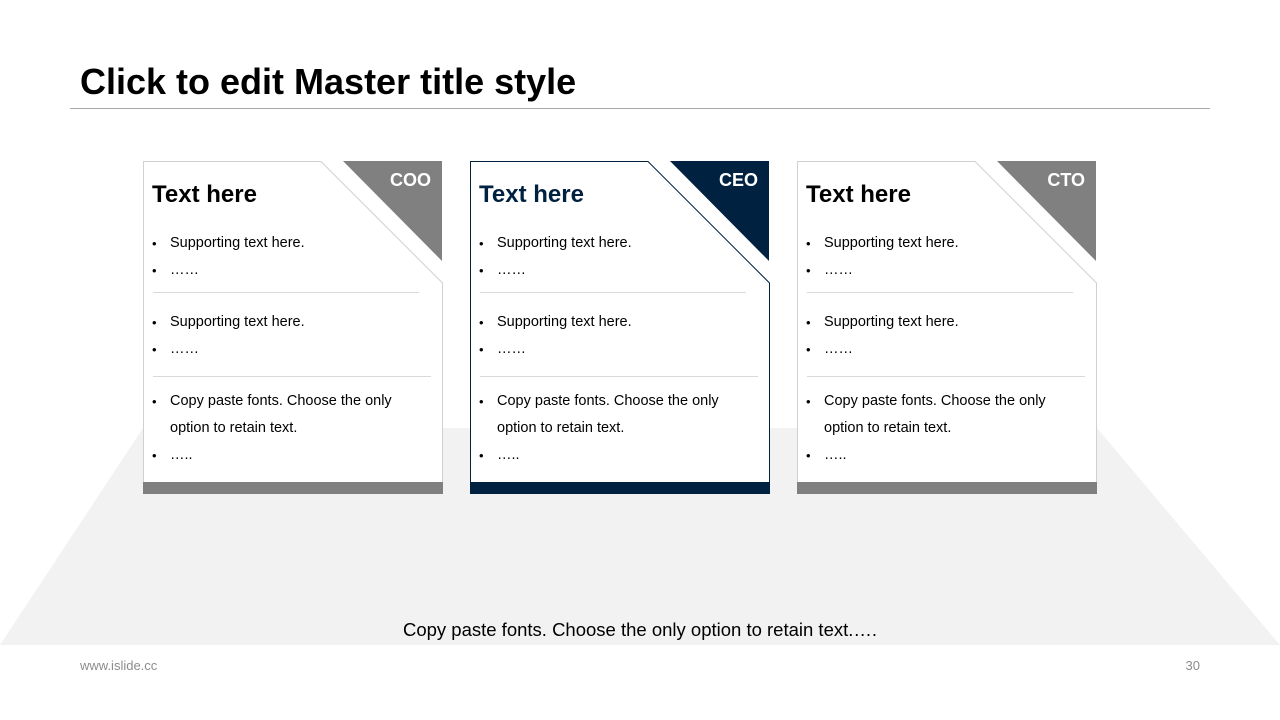 This screenshot has width=1280, height=720. What do you see at coordinates (1066, 180) in the screenshot?
I see `role-label: CTO` at bounding box center [1066, 180].